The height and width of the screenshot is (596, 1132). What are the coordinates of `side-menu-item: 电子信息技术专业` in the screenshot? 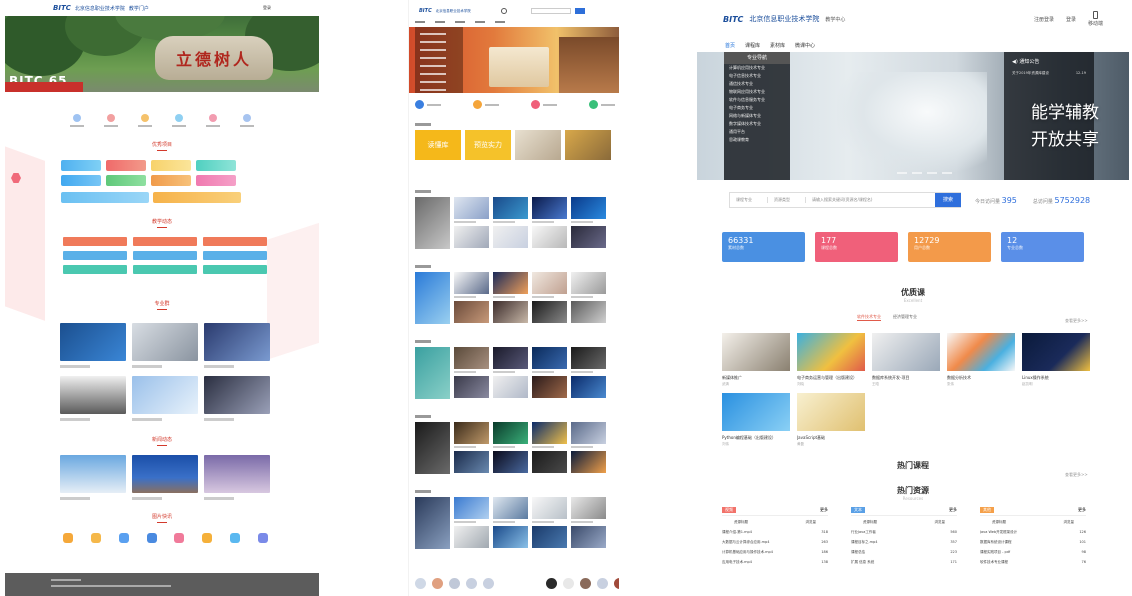 It's located at (757, 76).